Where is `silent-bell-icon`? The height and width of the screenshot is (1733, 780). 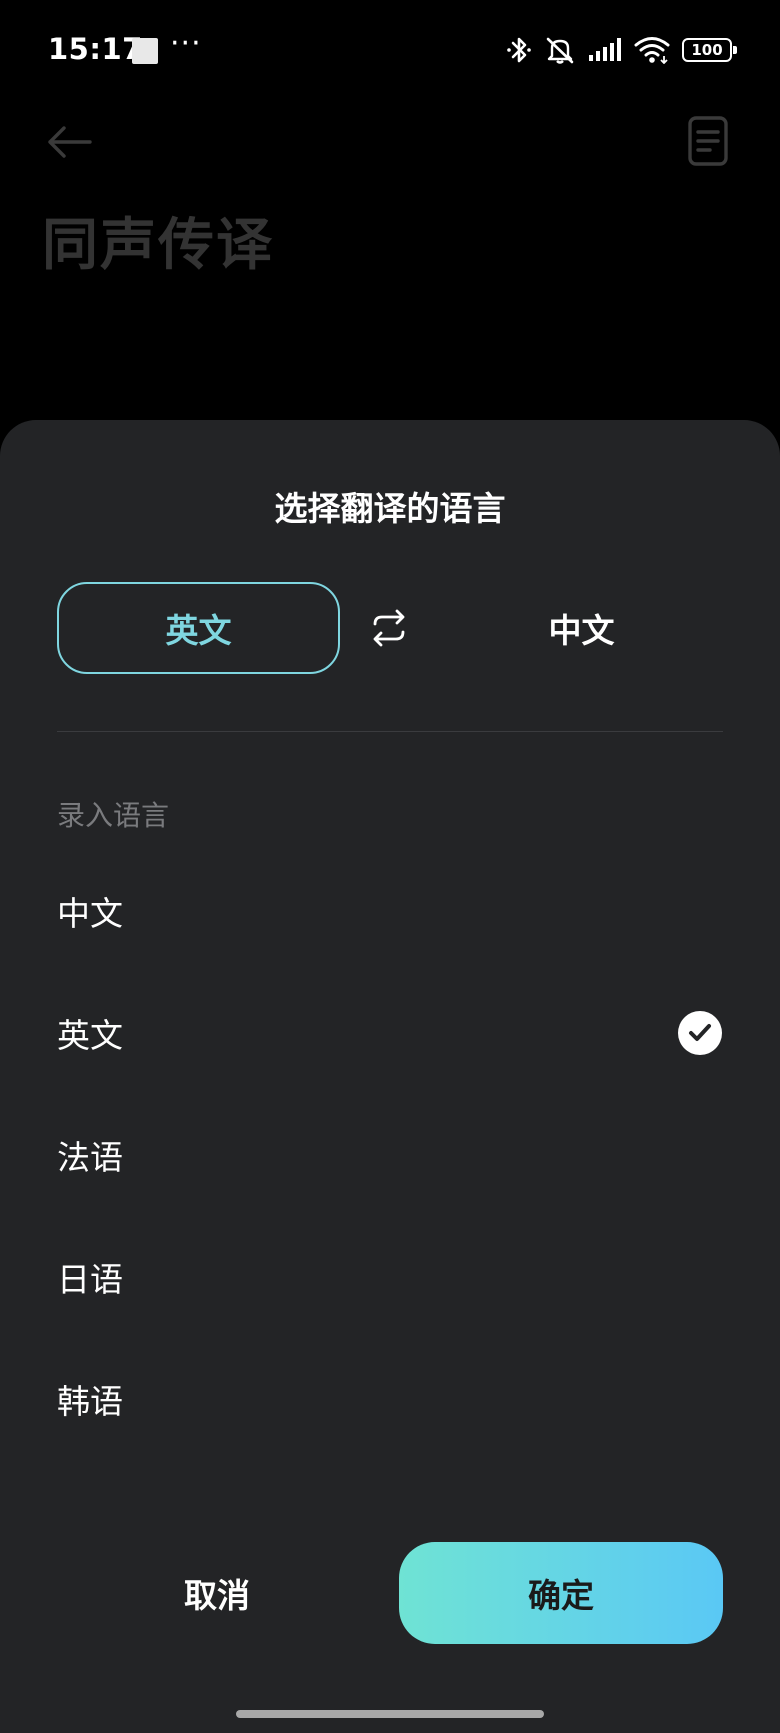 silent-bell-icon is located at coordinates (560, 50).